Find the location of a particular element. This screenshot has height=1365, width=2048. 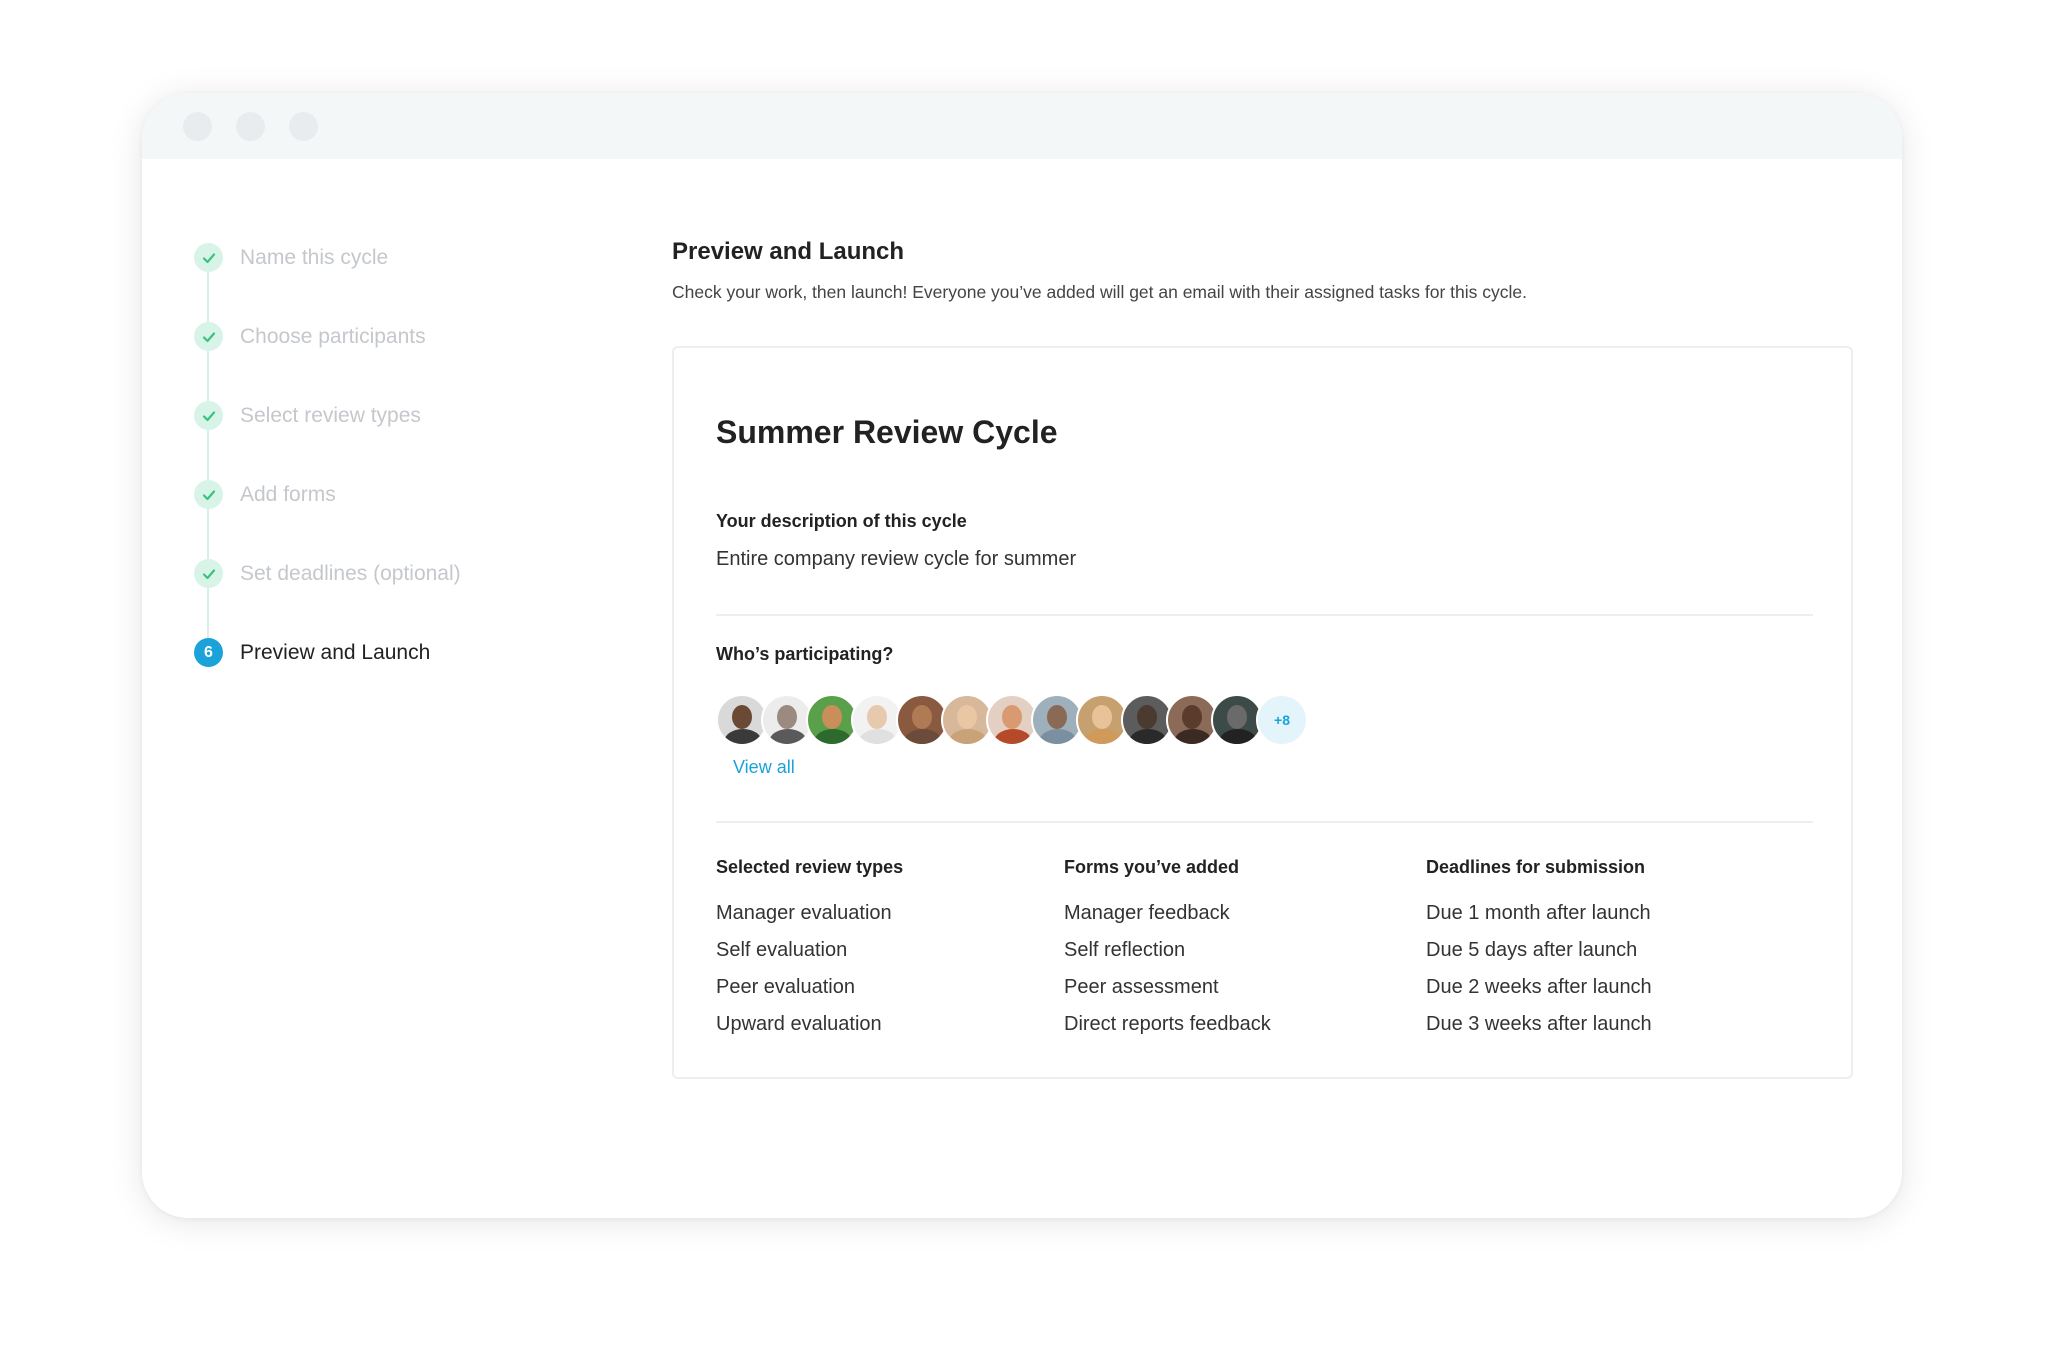

page-title: Preview and Launch is located at coordinates (788, 251).